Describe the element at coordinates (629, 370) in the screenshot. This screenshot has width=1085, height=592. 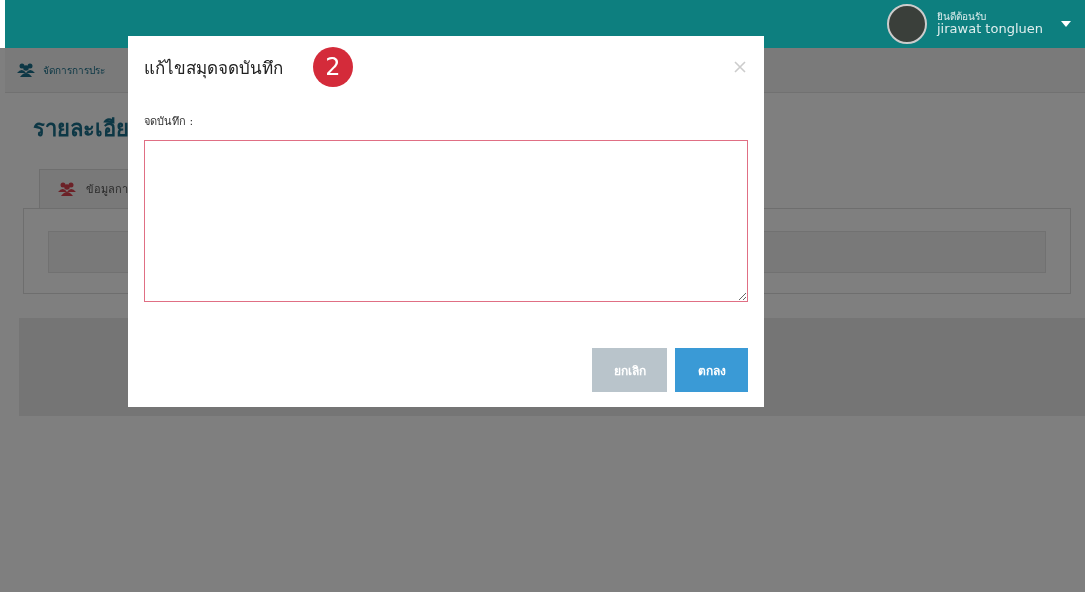
I see `cancel-button: ยกเลิก` at that location.